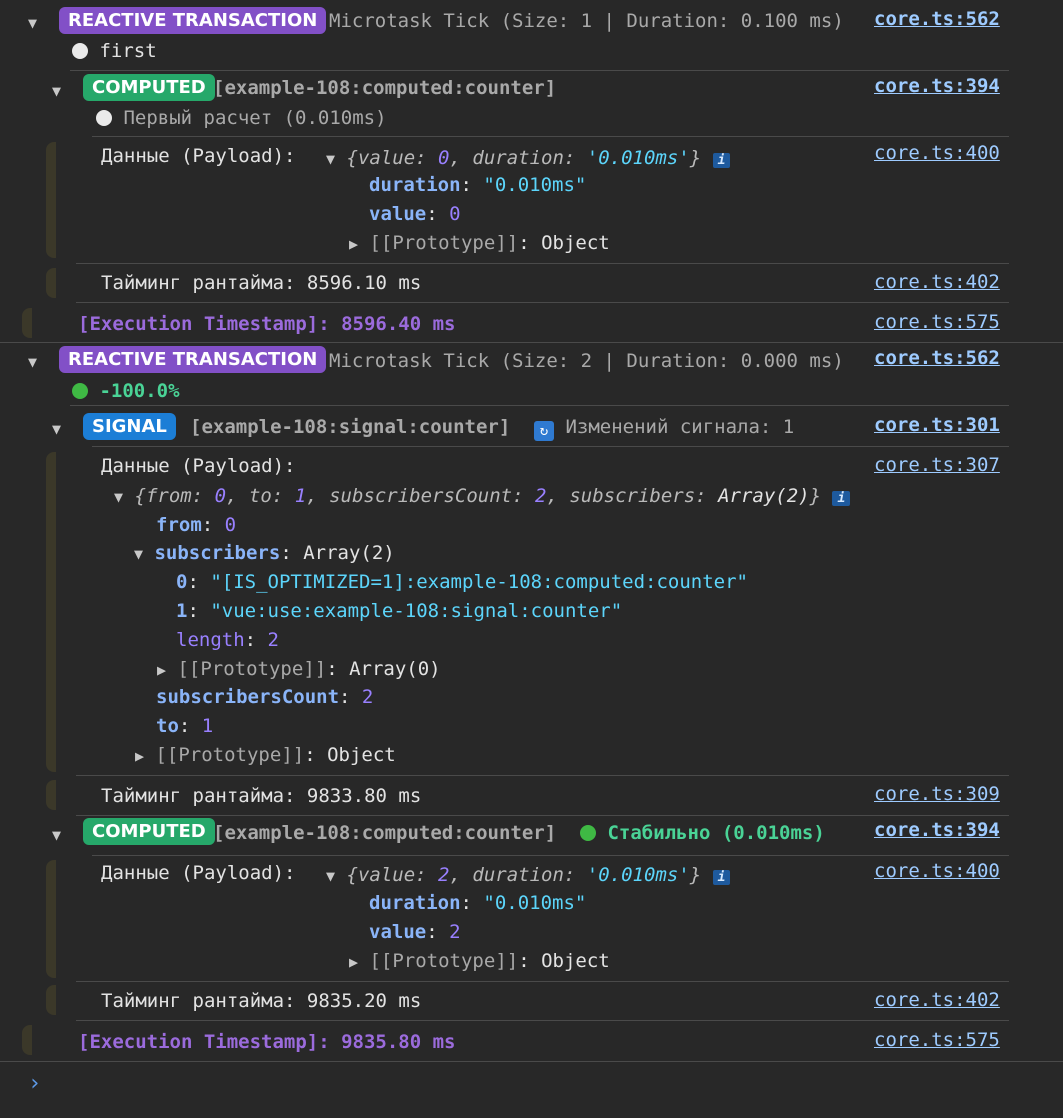 Image resolution: width=1063 pixels, height=1118 pixels. I want to click on source-link: core.ts:307, so click(937, 465).